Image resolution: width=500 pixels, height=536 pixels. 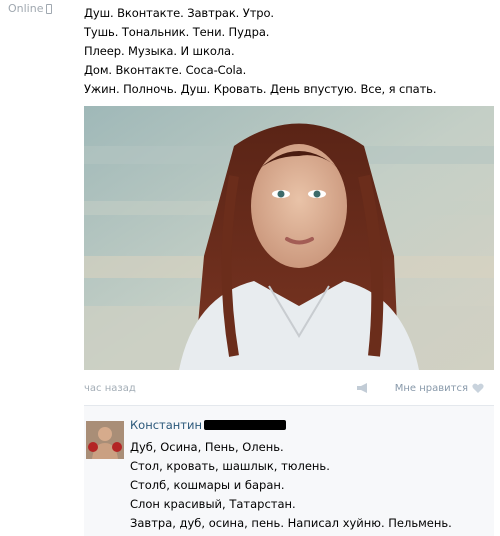 I want to click on comment-line: Стол, кровать, шашлык, тюлень., so click(x=230, y=466).